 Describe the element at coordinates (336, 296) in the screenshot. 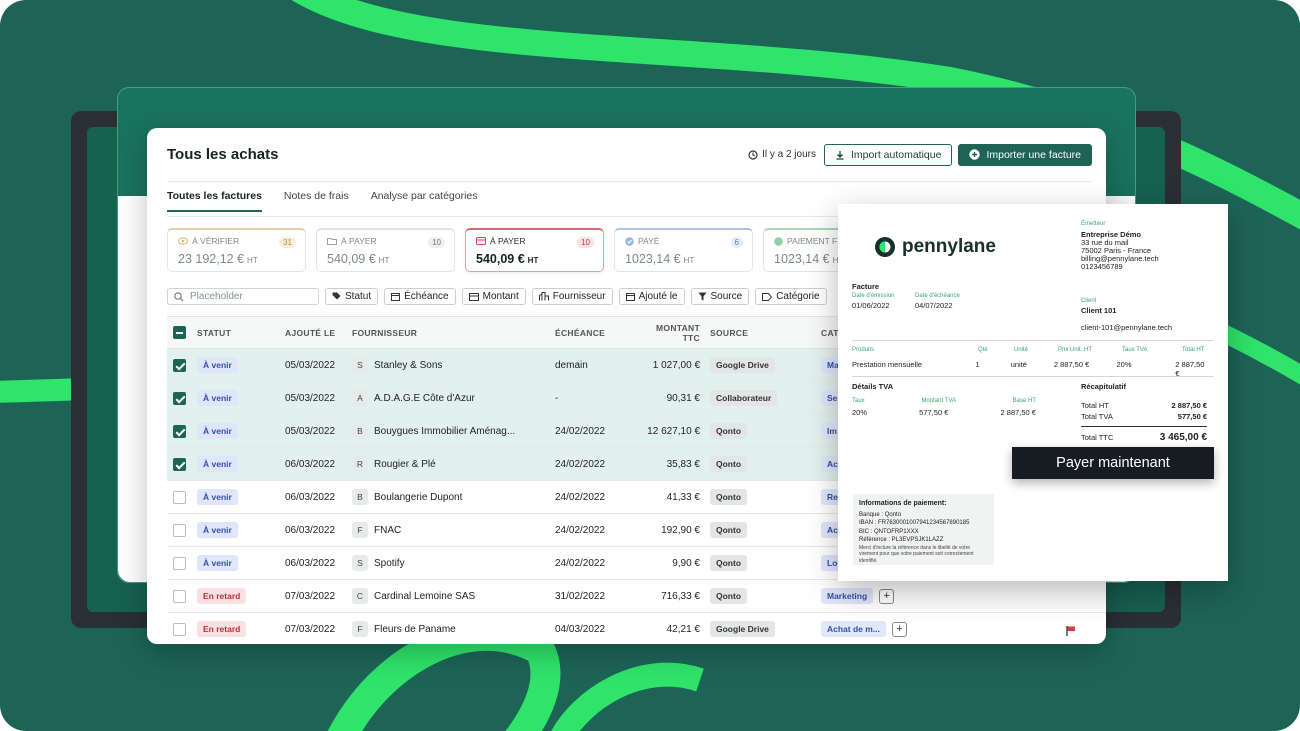

I see `tag-icon` at that location.